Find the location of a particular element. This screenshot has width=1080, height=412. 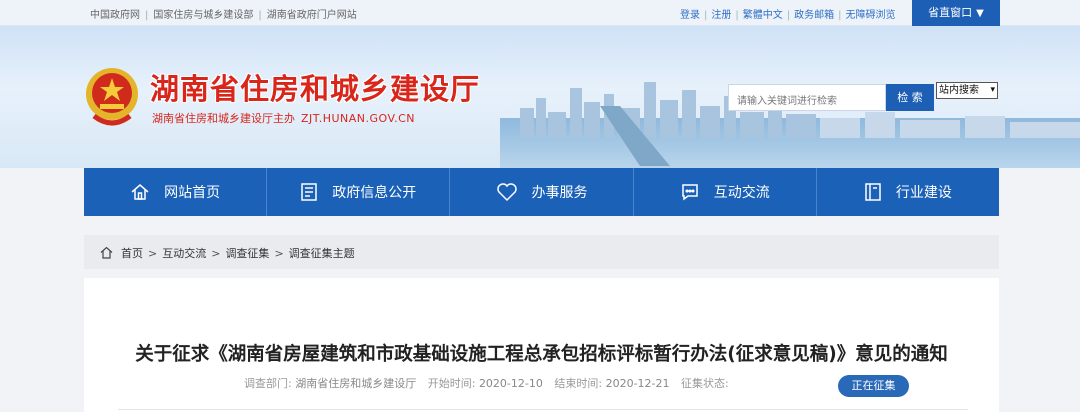

top-links-left: 中国政府网 | 国家住房与城乡建设部 | 湖南省政府门户网站 is located at coordinates (223, 13).